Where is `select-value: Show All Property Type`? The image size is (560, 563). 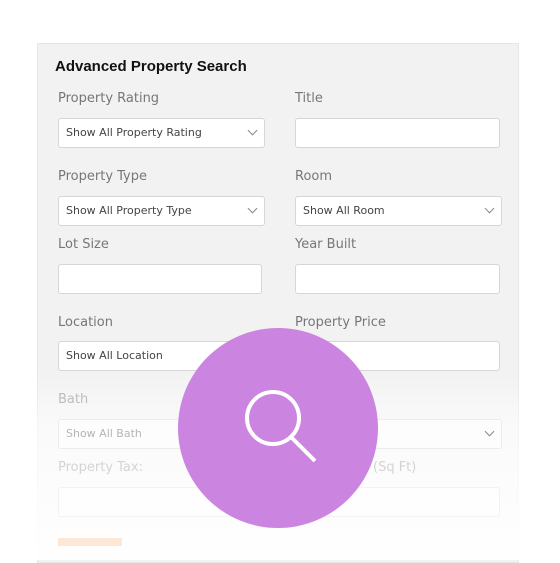
select-value: Show All Property Type is located at coordinates (129, 210).